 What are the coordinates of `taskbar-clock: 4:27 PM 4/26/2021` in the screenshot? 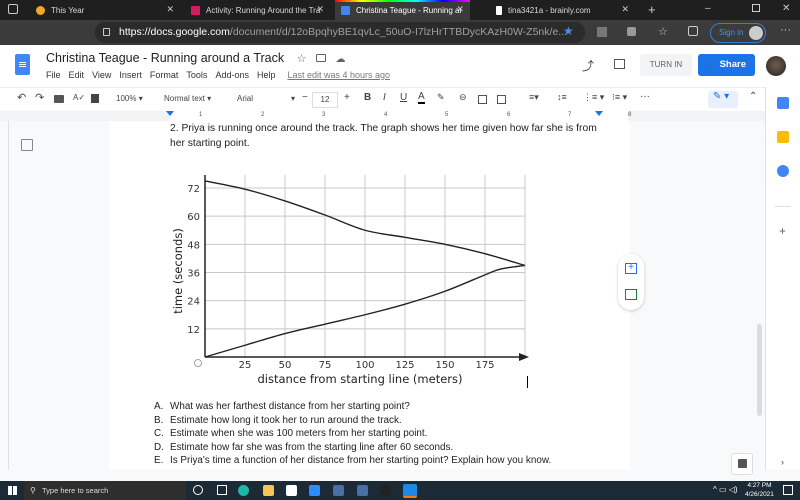 It's located at (759, 490).